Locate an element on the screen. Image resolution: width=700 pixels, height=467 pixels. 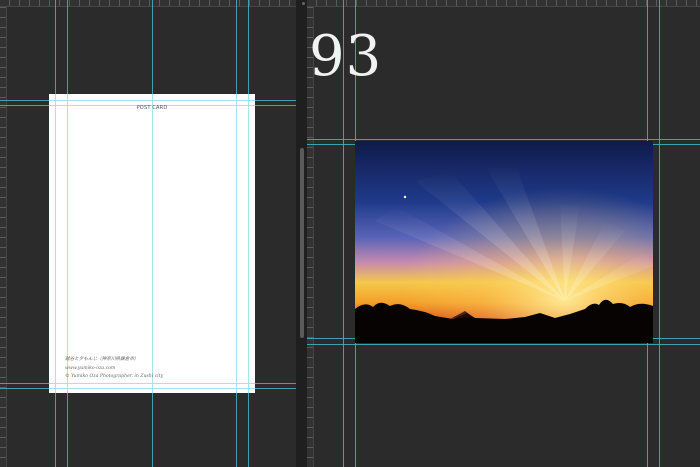
vertical-ruler is located at coordinates (3, 237).